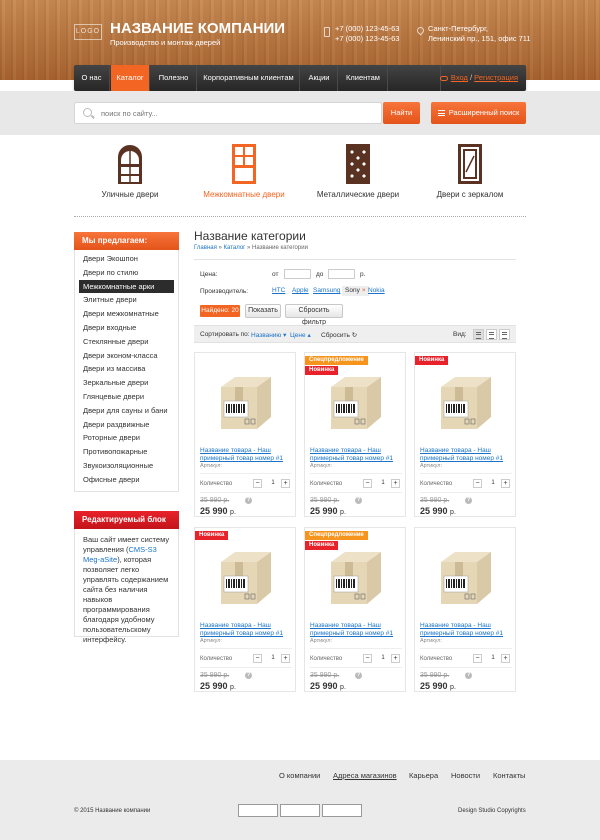 Image resolution: width=600 pixels, height=840 pixels. What do you see at coordinates (235, 248) in the screenshot?
I see `breadcrumb-catalog: Каталог` at bounding box center [235, 248].